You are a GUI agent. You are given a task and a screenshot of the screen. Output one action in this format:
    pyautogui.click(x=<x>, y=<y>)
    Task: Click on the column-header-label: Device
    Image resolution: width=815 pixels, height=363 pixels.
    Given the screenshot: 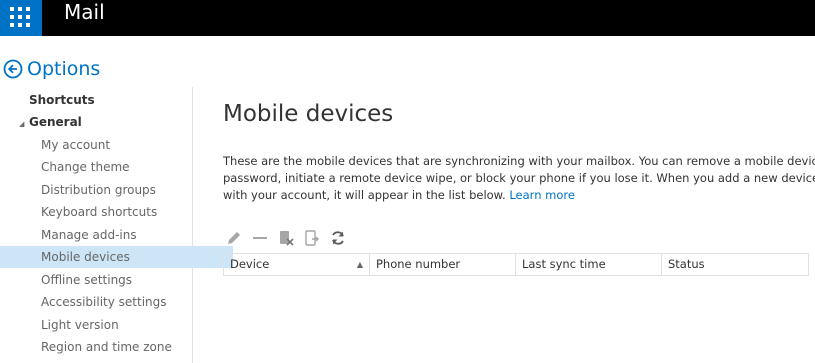 What is the action you would take?
    pyautogui.click(x=250, y=264)
    